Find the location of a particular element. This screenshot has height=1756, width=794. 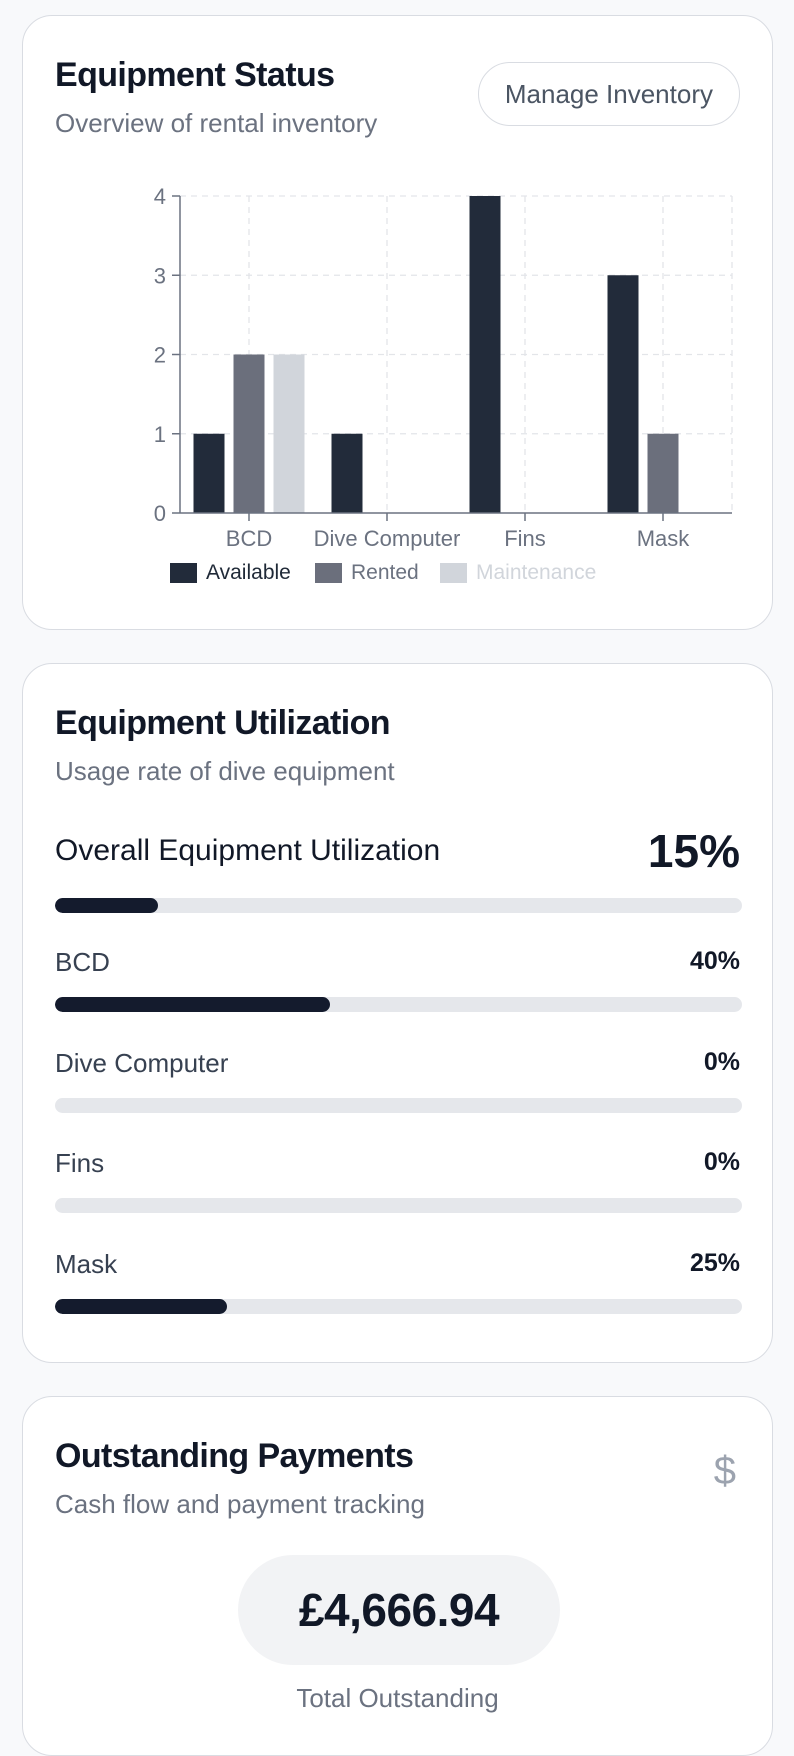

y-tick-label: 2 is located at coordinates (160, 355).